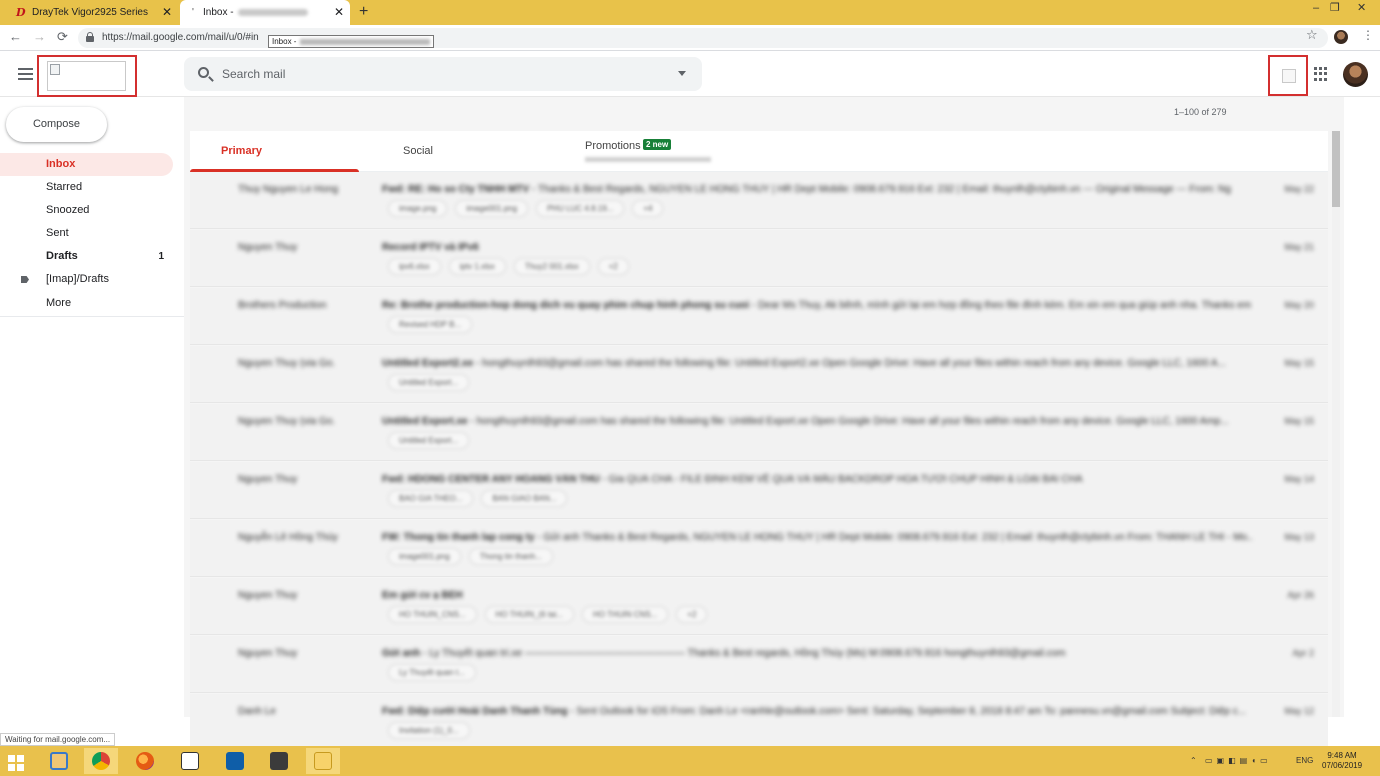  Describe the element at coordinates (59, 761) in the screenshot. I see `taskbar-file-explorer` at that location.